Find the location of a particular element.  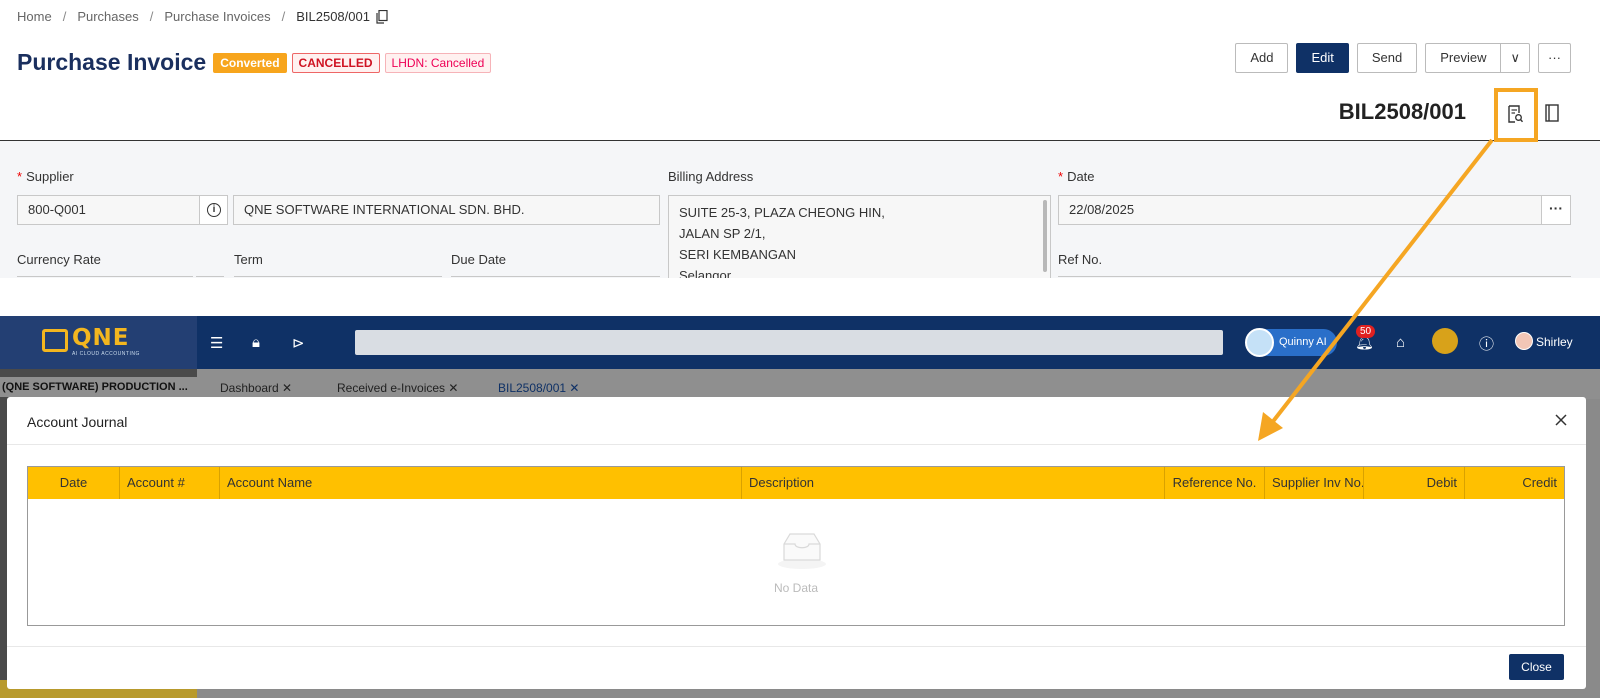

user-name: Shirley is located at coordinates (1554, 342).